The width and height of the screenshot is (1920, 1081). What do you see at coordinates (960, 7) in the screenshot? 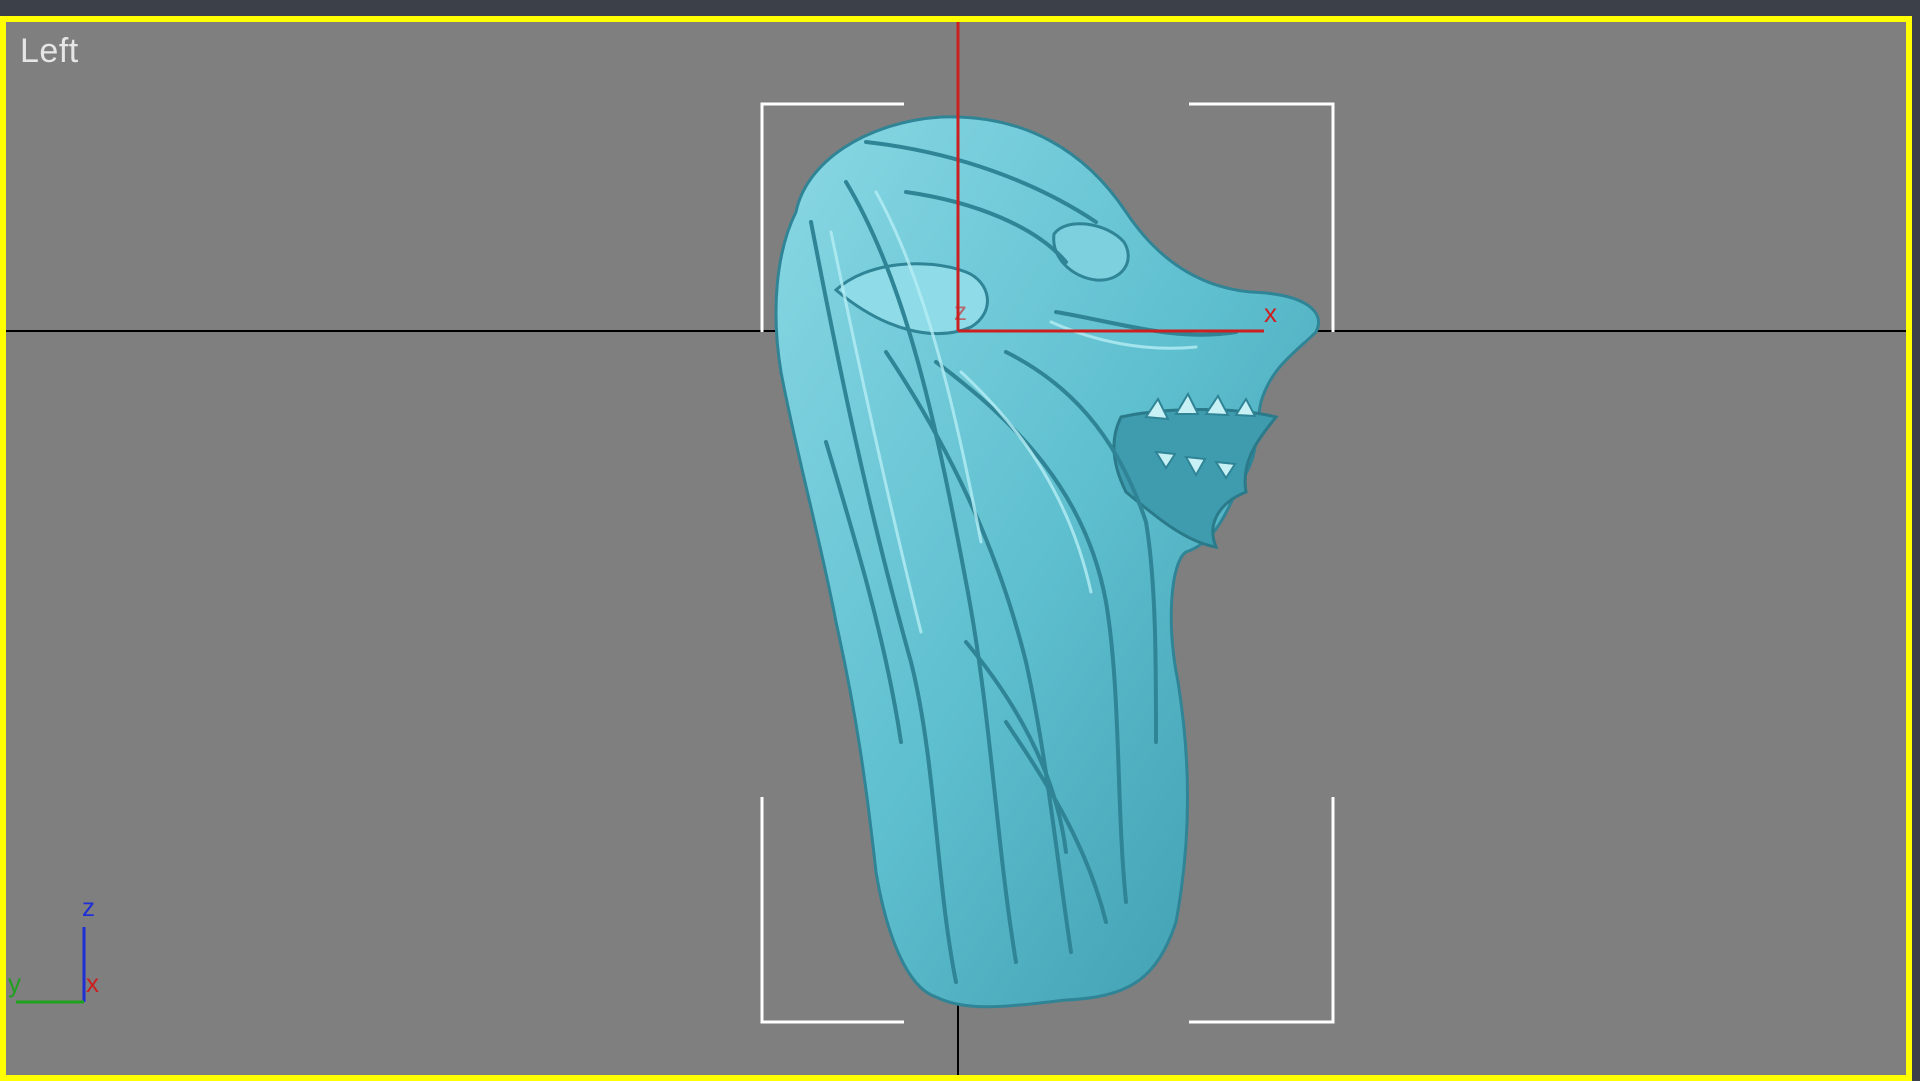
I see `viewport-top-bar` at bounding box center [960, 7].